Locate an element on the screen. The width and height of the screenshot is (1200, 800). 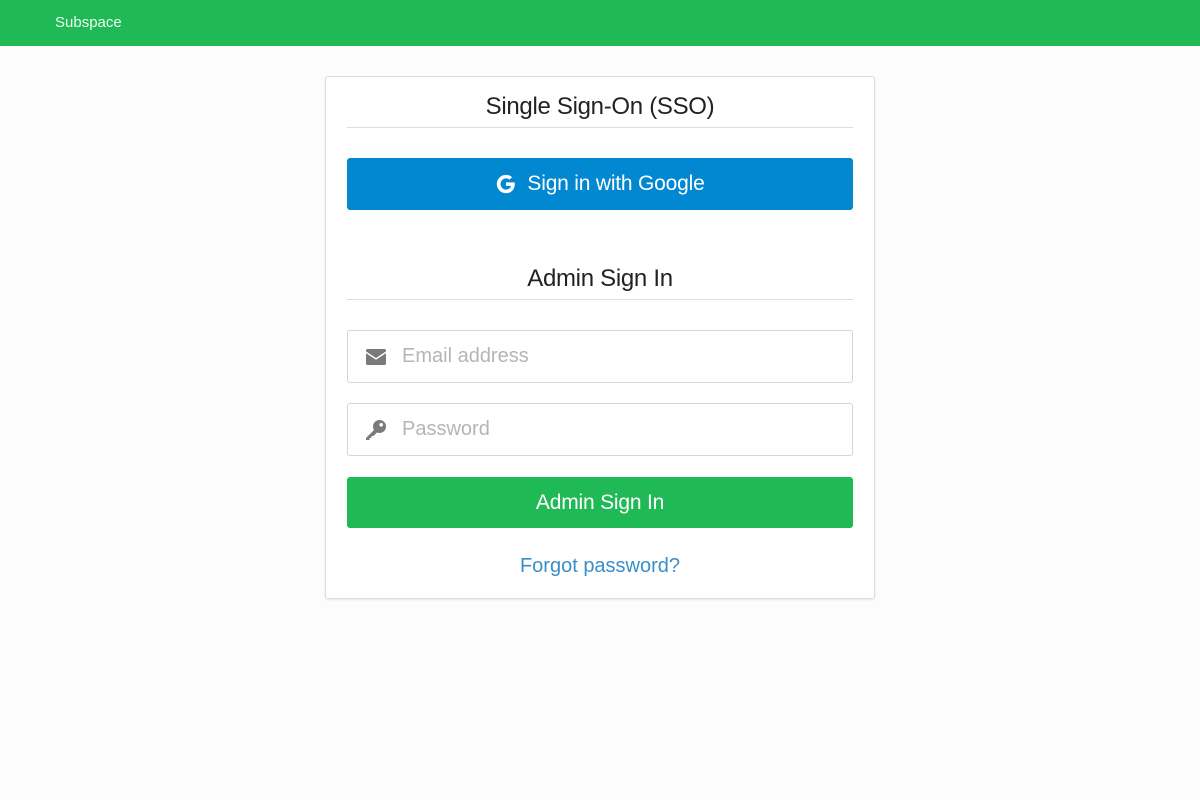
google-g-icon is located at coordinates (506, 184).